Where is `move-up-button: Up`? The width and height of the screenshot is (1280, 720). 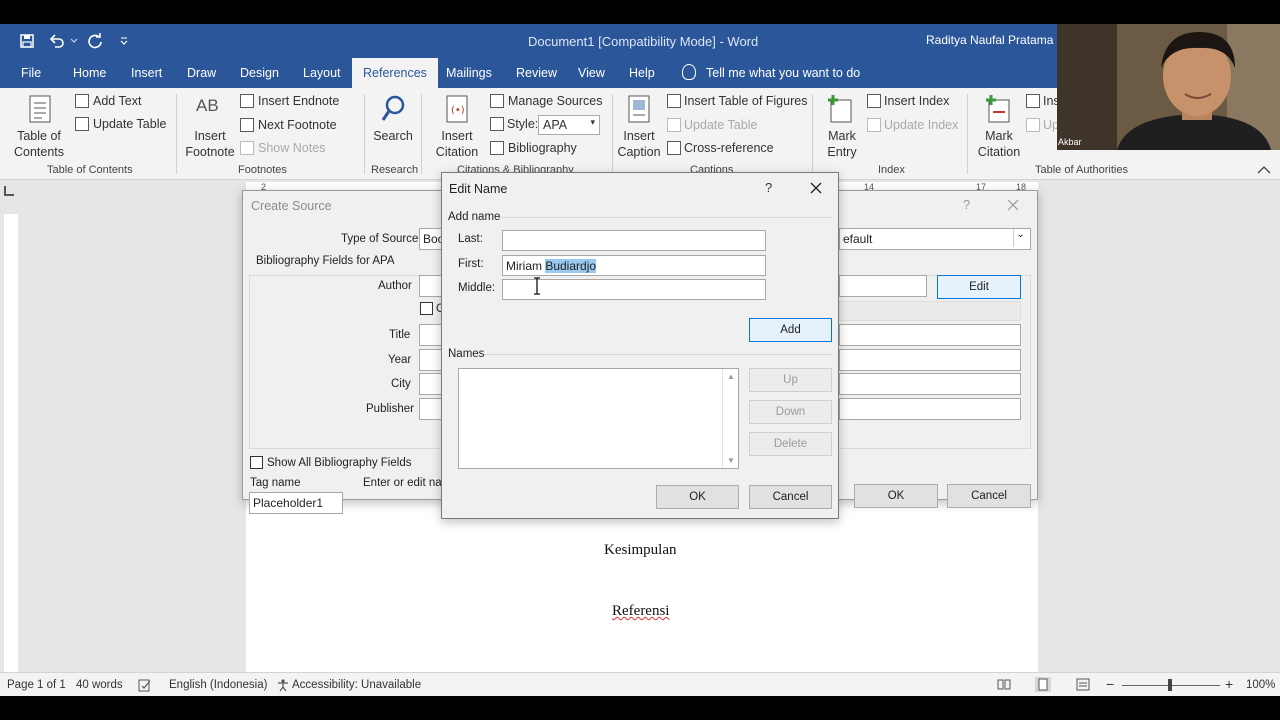 move-up-button: Up is located at coordinates (790, 380).